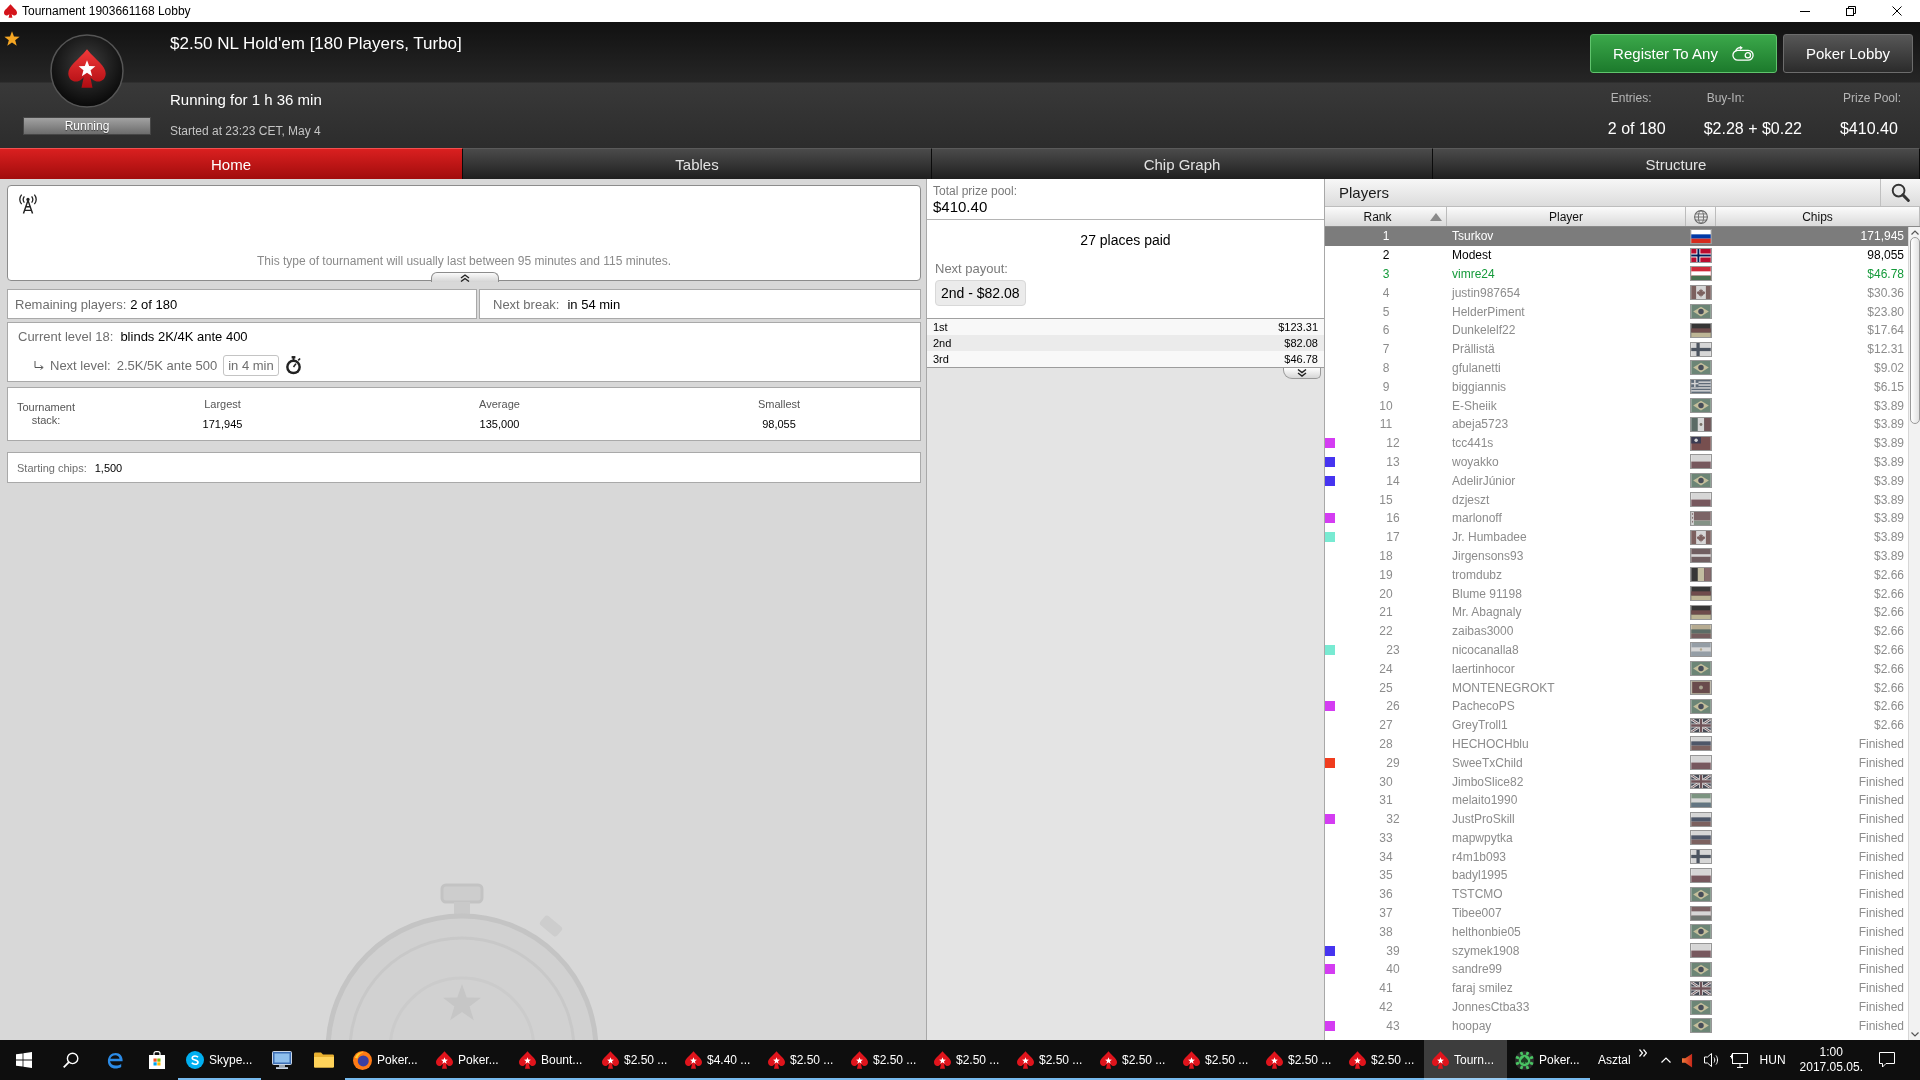 The height and width of the screenshot is (1080, 1920). What do you see at coordinates (12, 38) in the screenshot?
I see `star-icon` at bounding box center [12, 38].